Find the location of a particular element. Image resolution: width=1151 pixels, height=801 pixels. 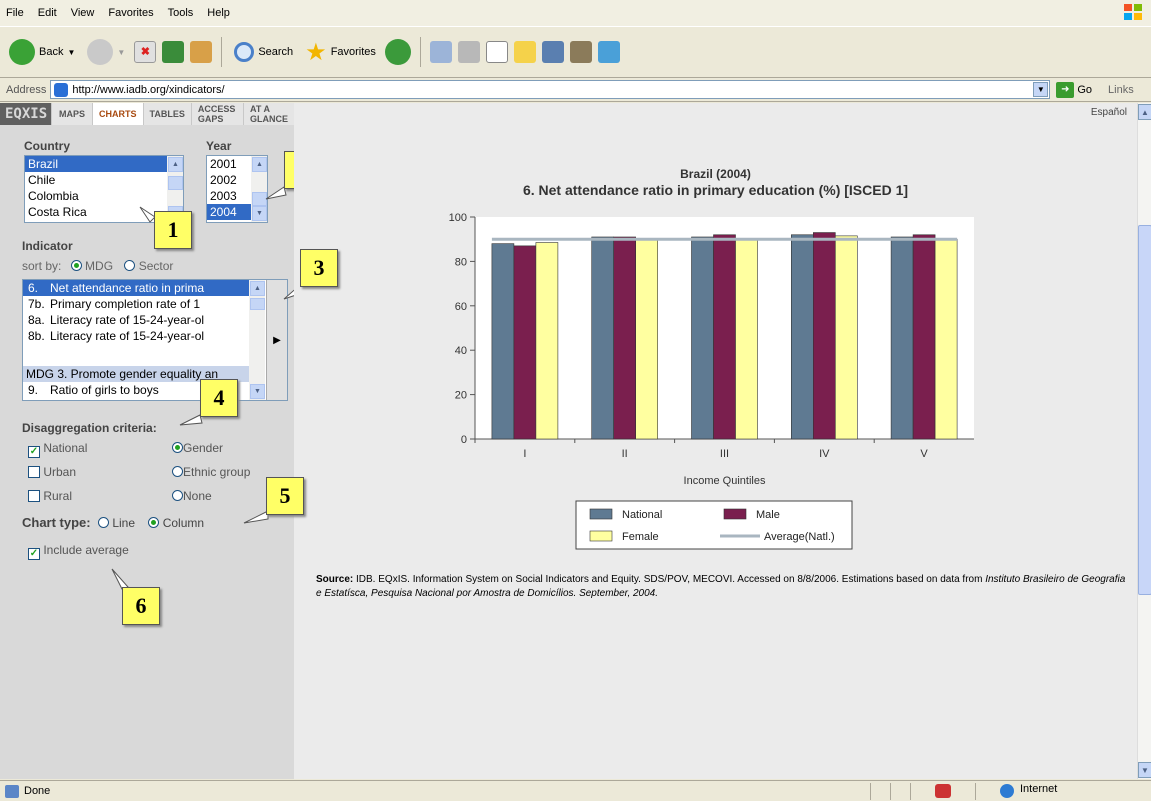

links-button: Links is located at coordinates (1121, 90).